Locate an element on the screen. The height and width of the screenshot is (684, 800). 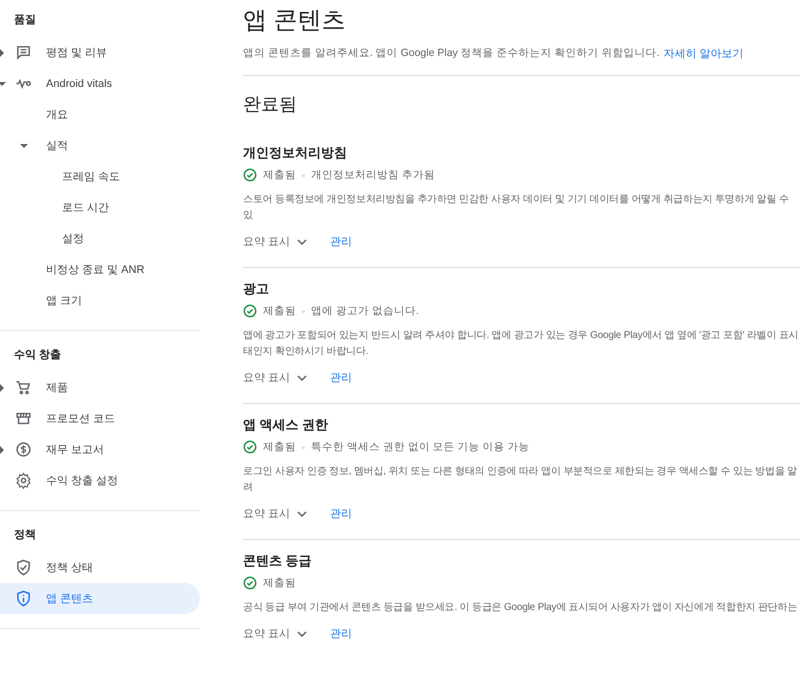
sidebar-item: 비정상 종료 및 ANR is located at coordinates (100, 269).